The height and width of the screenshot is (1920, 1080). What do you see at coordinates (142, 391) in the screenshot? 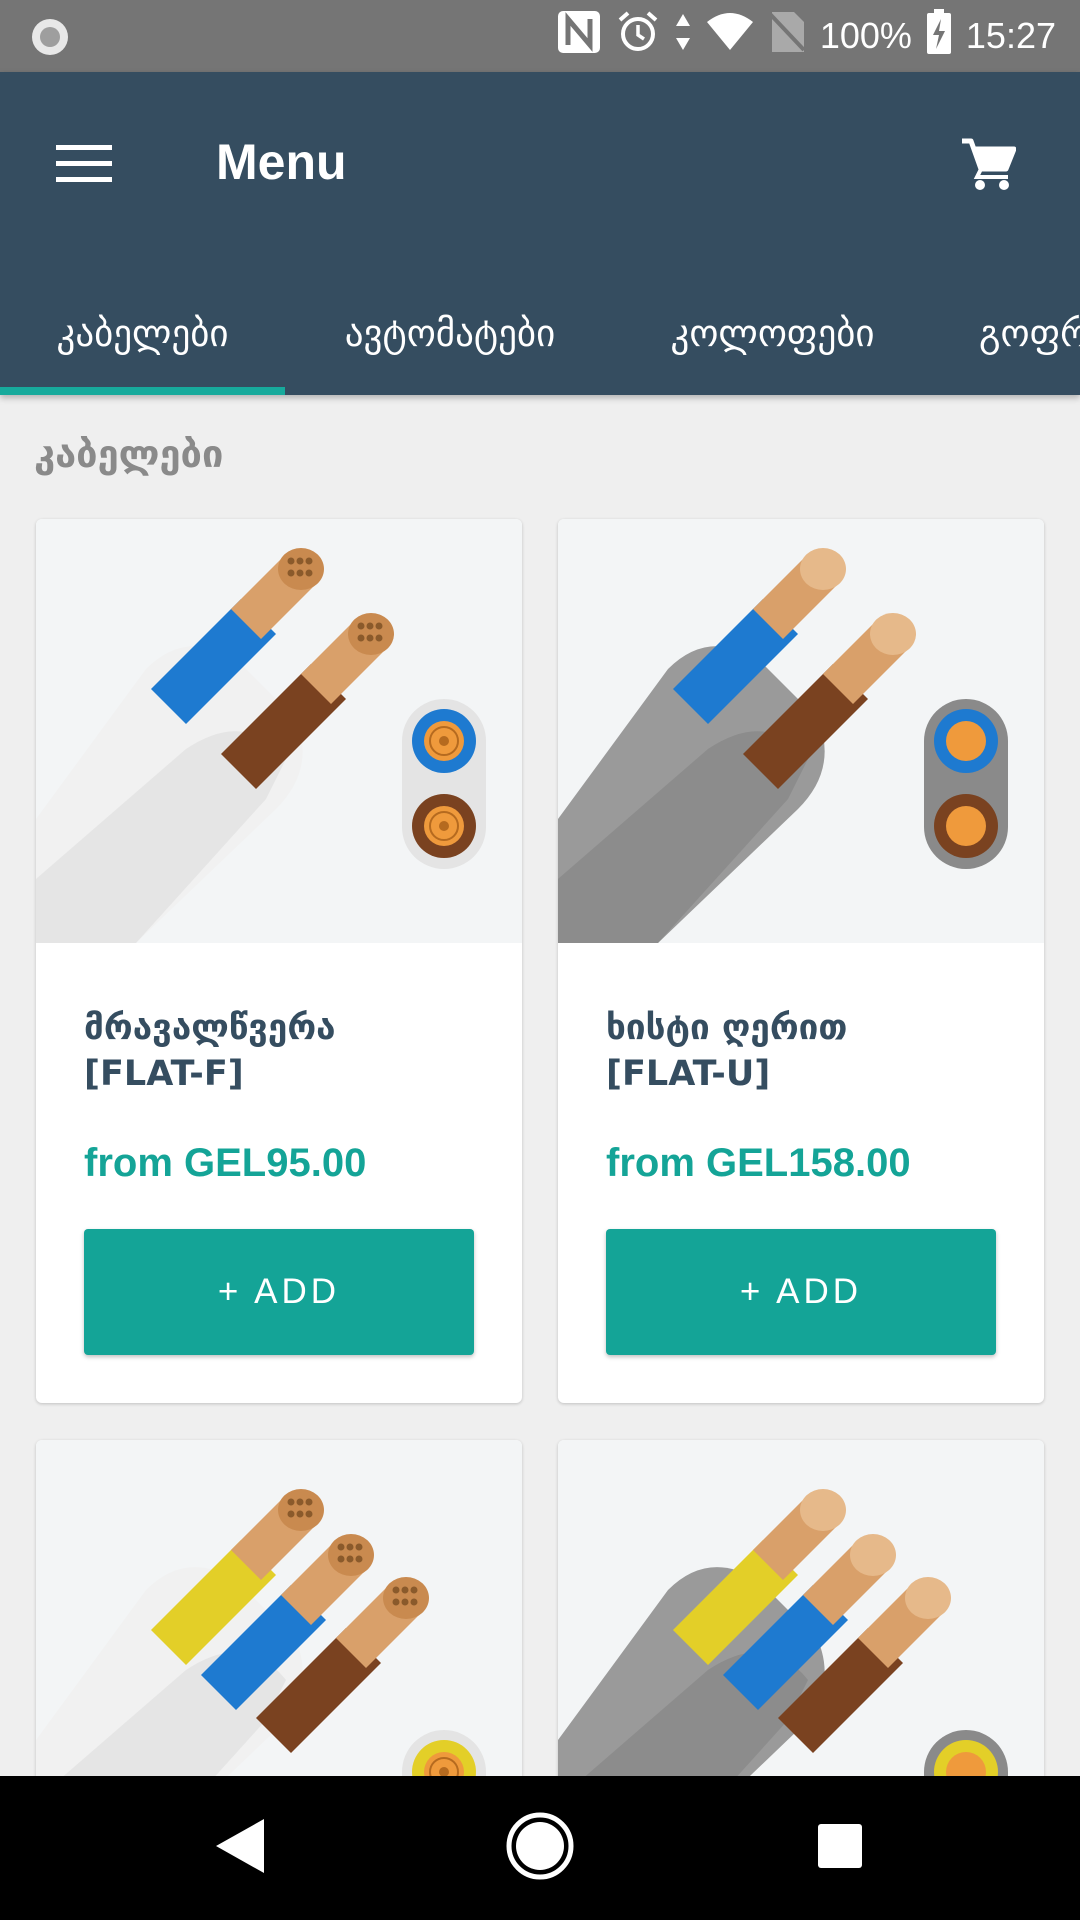
I see `tab-indicator` at bounding box center [142, 391].